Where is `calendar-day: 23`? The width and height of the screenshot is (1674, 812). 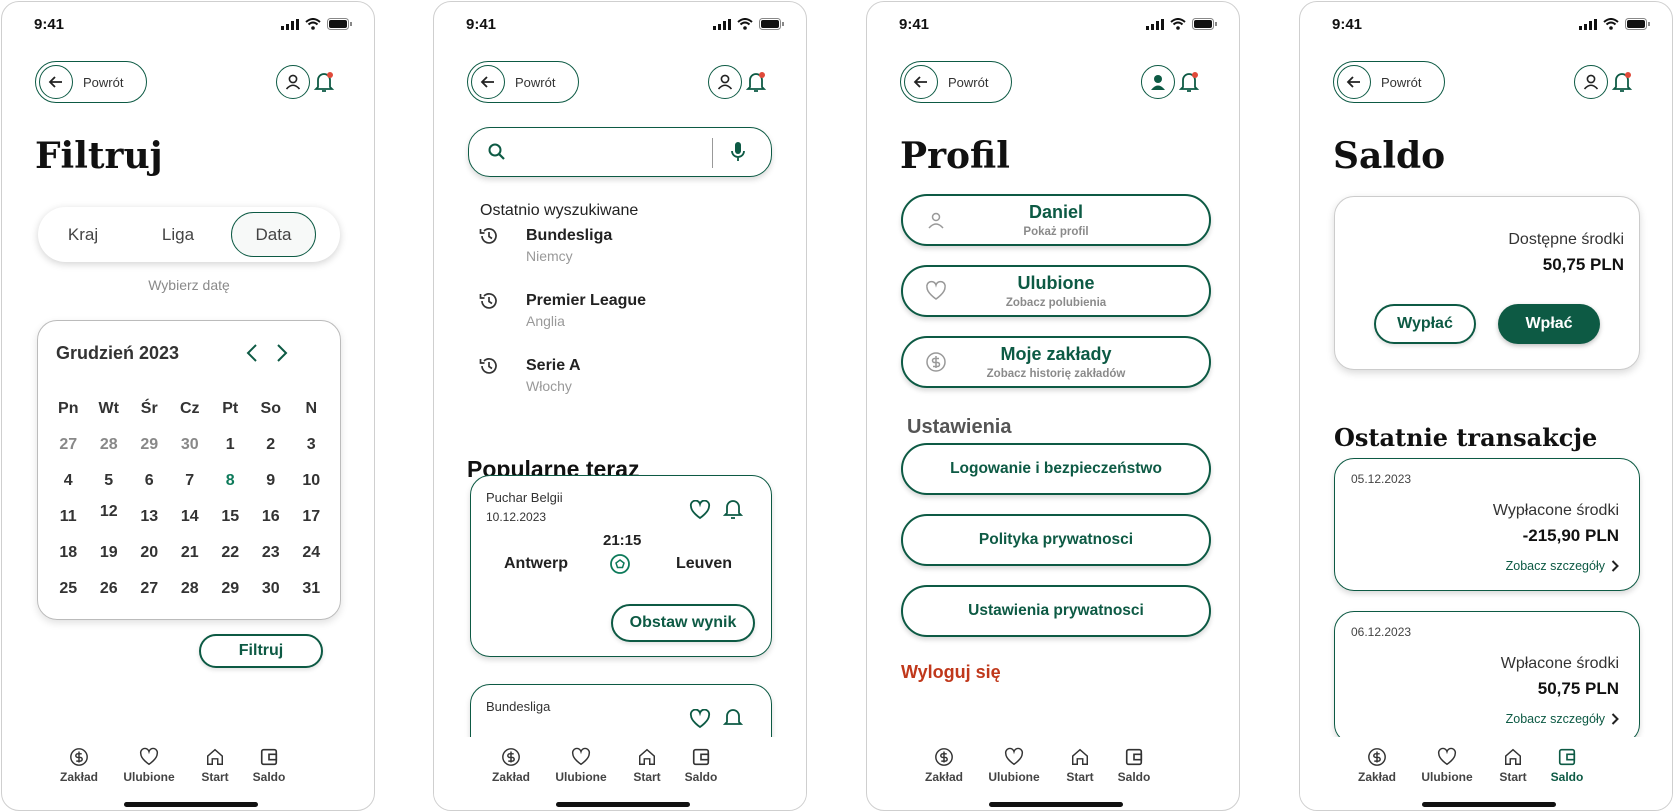 calendar-day: 23 is located at coordinates (271, 553).